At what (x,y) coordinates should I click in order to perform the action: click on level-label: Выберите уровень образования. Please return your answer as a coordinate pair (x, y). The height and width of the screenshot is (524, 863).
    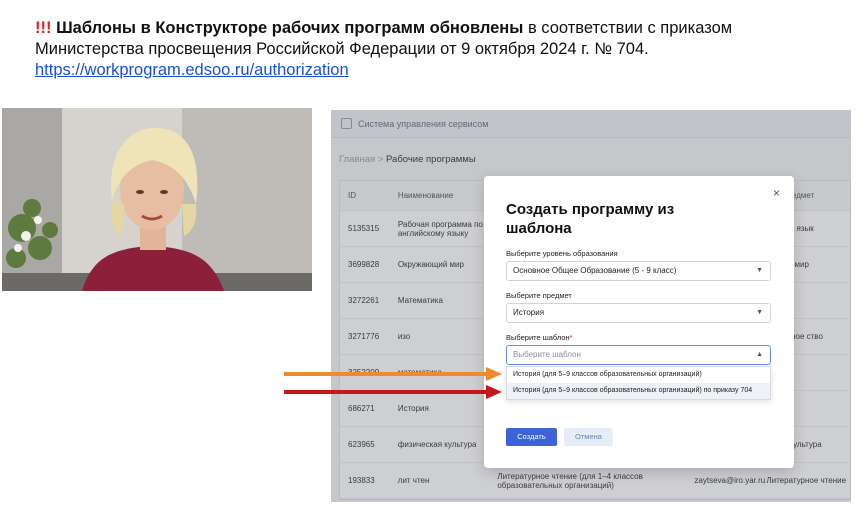
    Looking at the image, I should click on (562, 253).